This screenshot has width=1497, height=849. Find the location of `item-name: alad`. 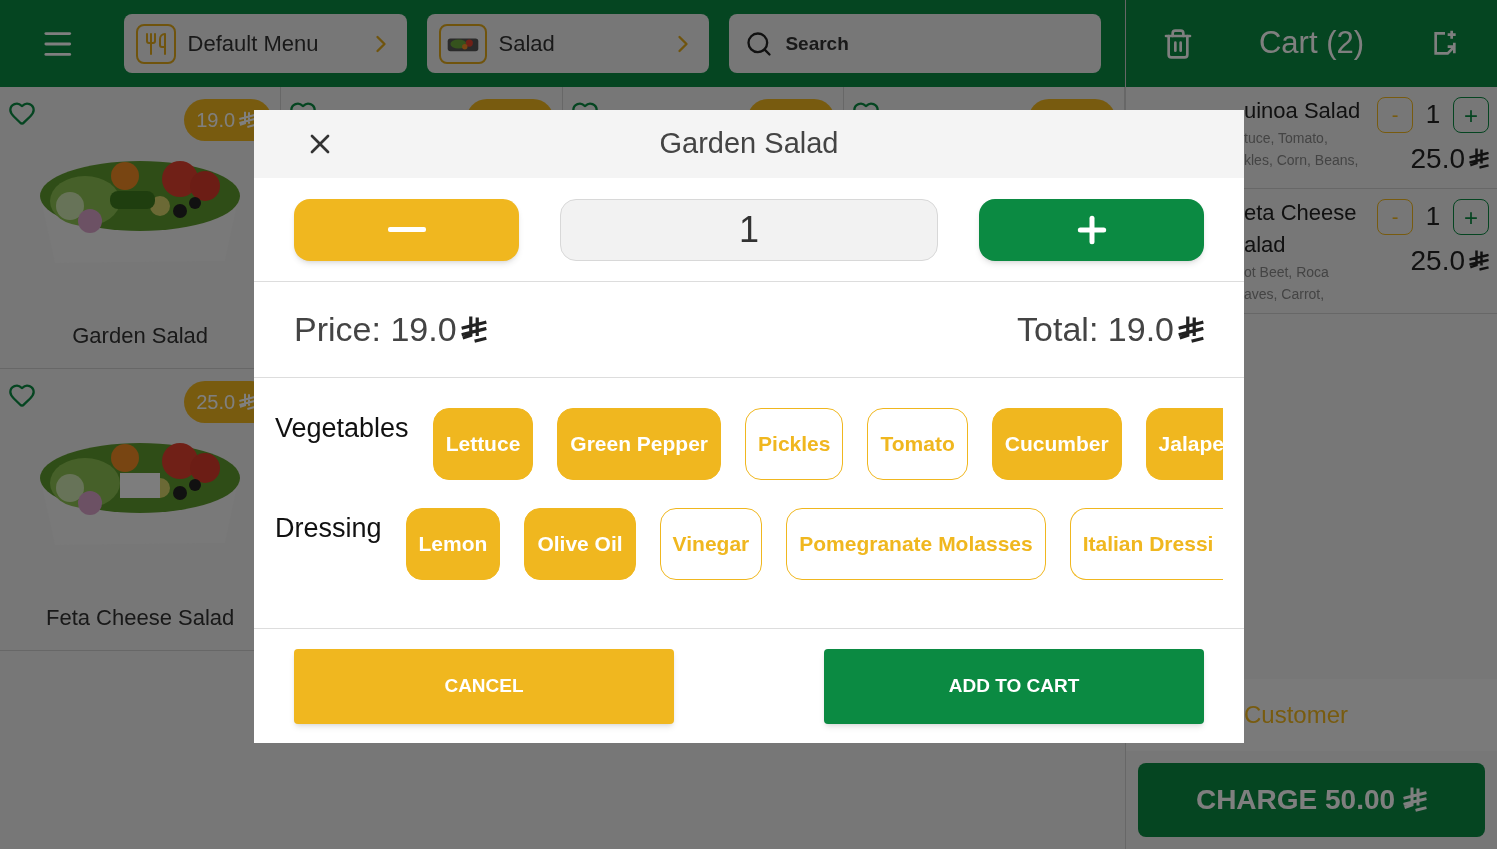

item-name: alad is located at coordinates (1265, 245).